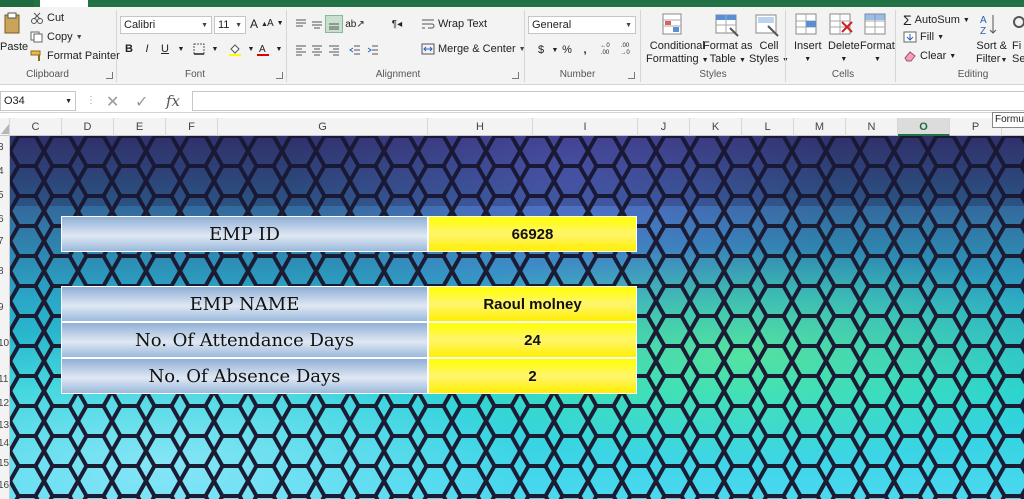 Image resolution: width=1024 pixels, height=499 pixels. What do you see at coordinates (2, 241) in the screenshot?
I see `row-header: 7` at bounding box center [2, 241].